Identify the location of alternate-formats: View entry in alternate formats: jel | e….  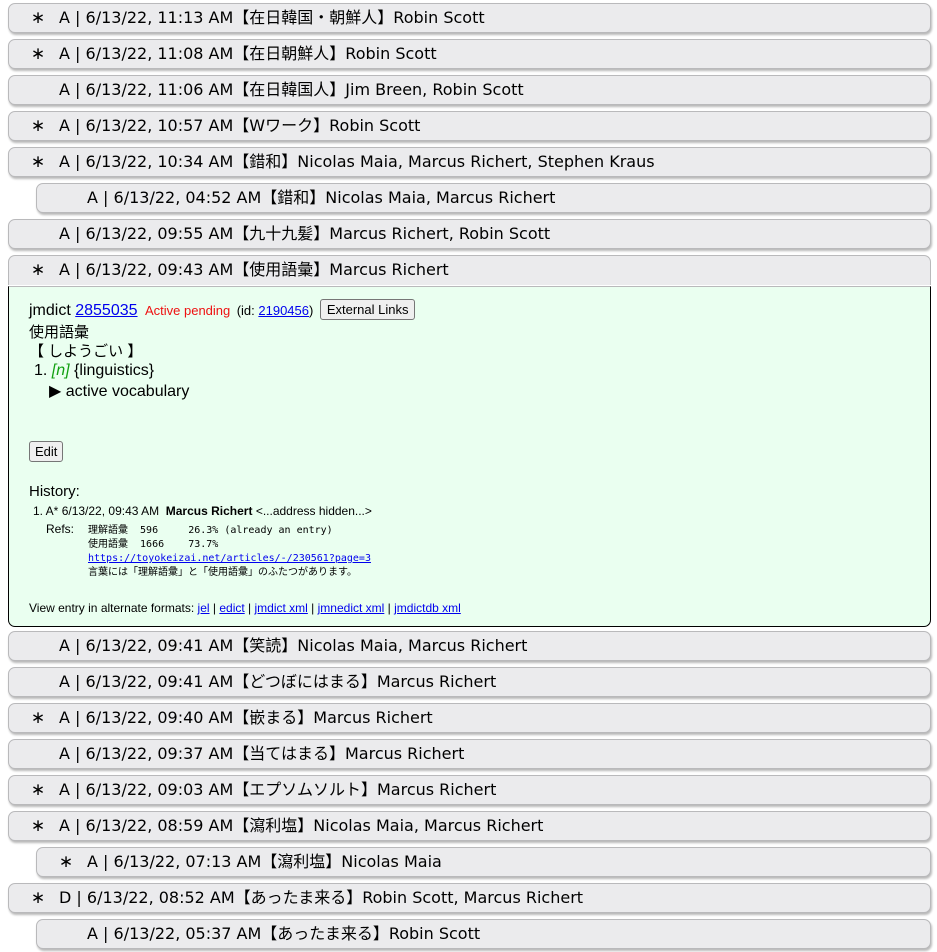
(245, 608).